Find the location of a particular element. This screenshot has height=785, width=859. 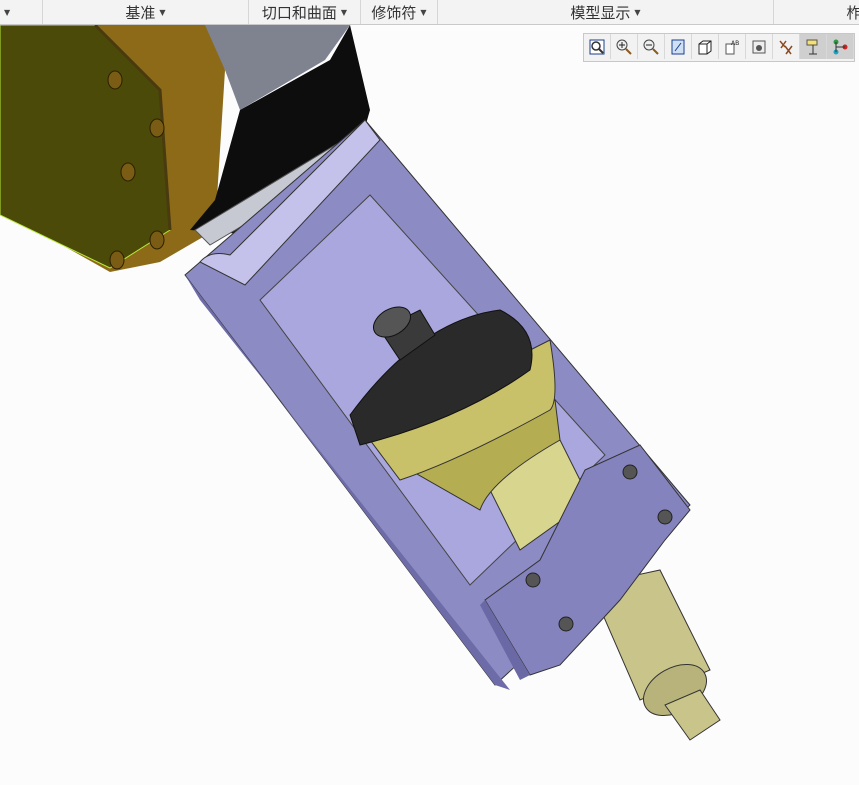

zoom-out-button is located at coordinates (651, 46).